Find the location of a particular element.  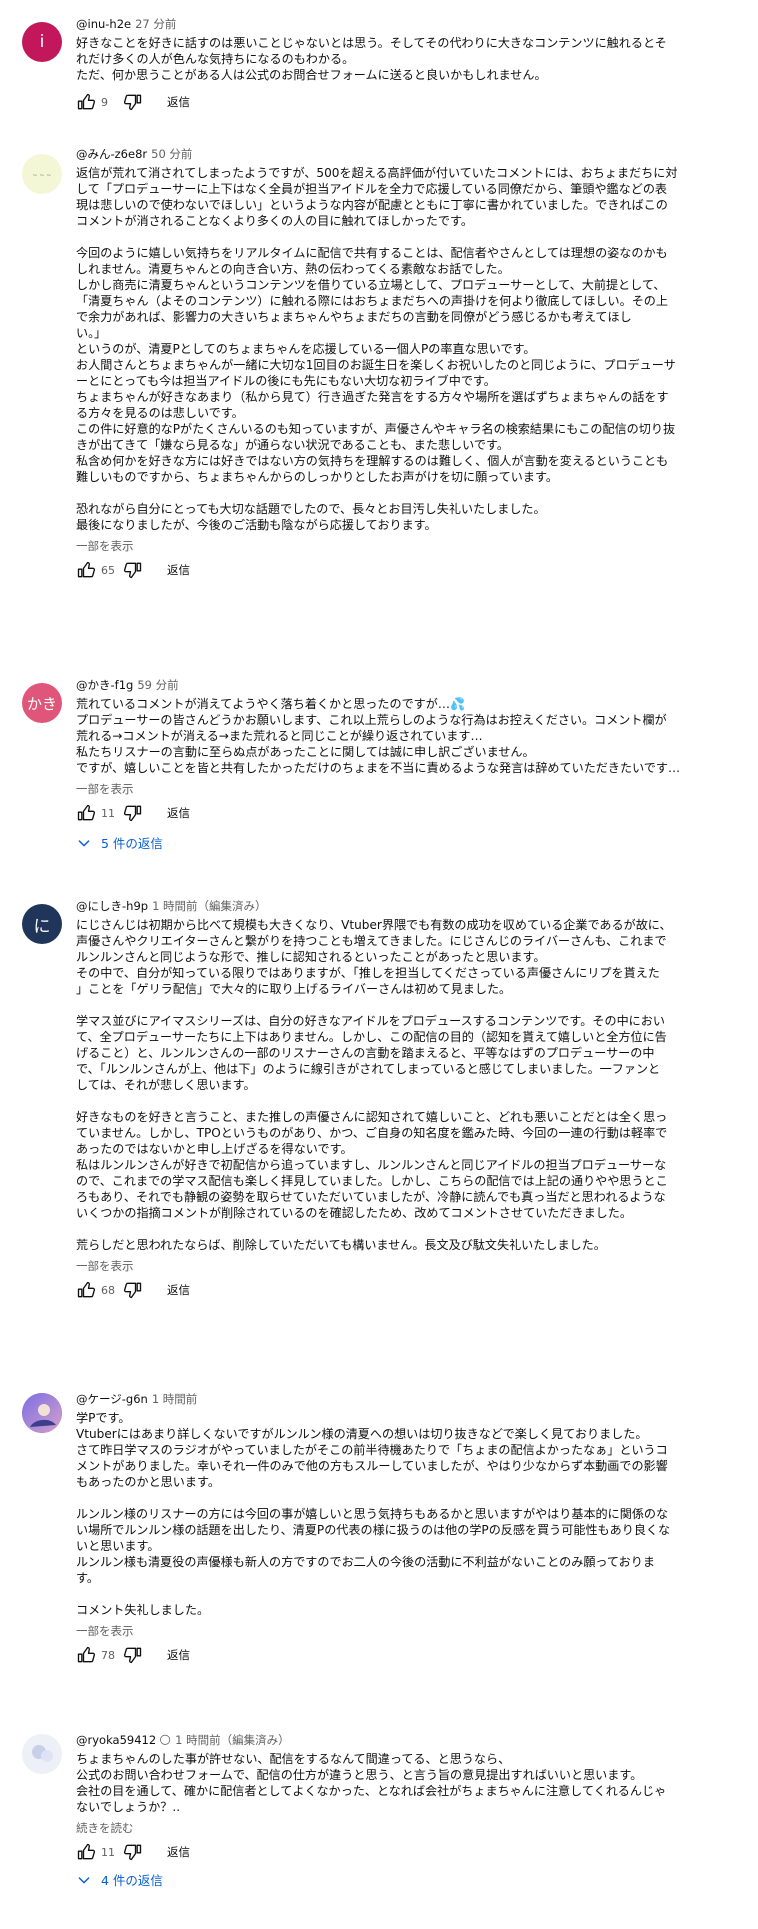

comment-author: @にしき-h9p is located at coordinates (112, 906).